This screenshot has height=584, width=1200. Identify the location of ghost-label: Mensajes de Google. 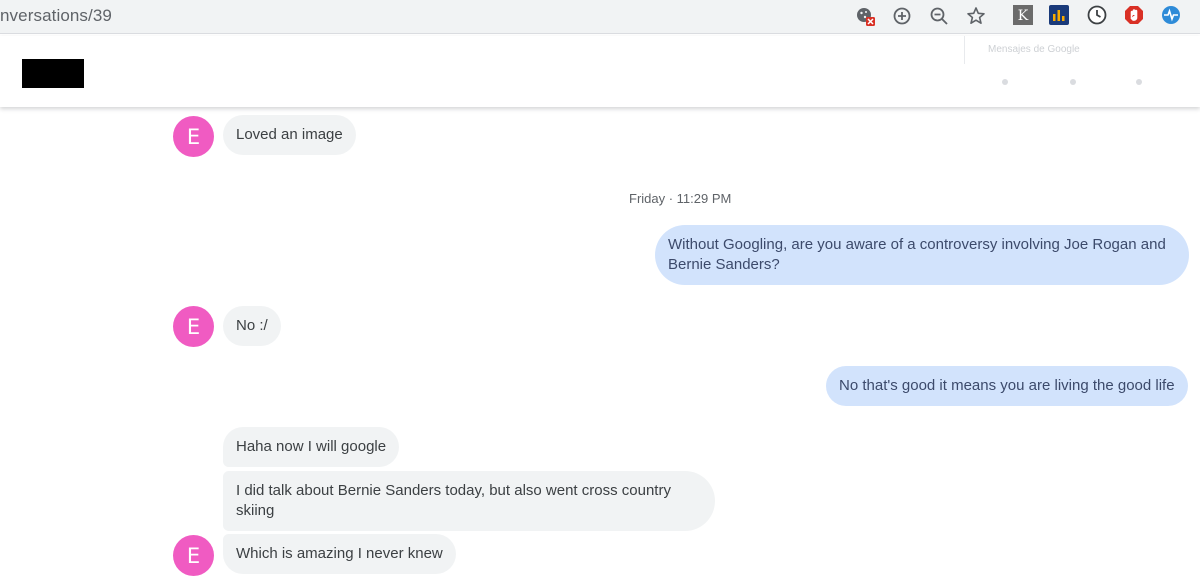
(1034, 49).